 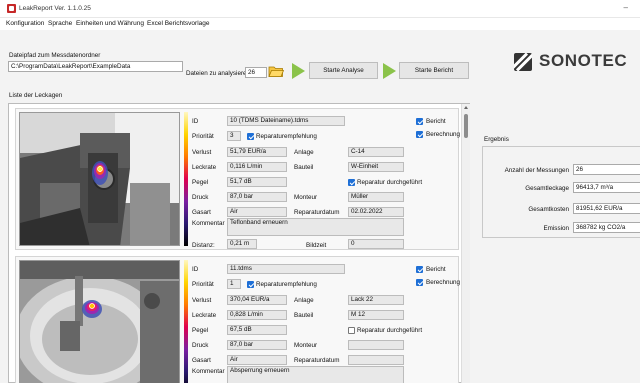 What do you see at coordinates (11, 8) in the screenshot?
I see `app-icon` at bounding box center [11, 8].